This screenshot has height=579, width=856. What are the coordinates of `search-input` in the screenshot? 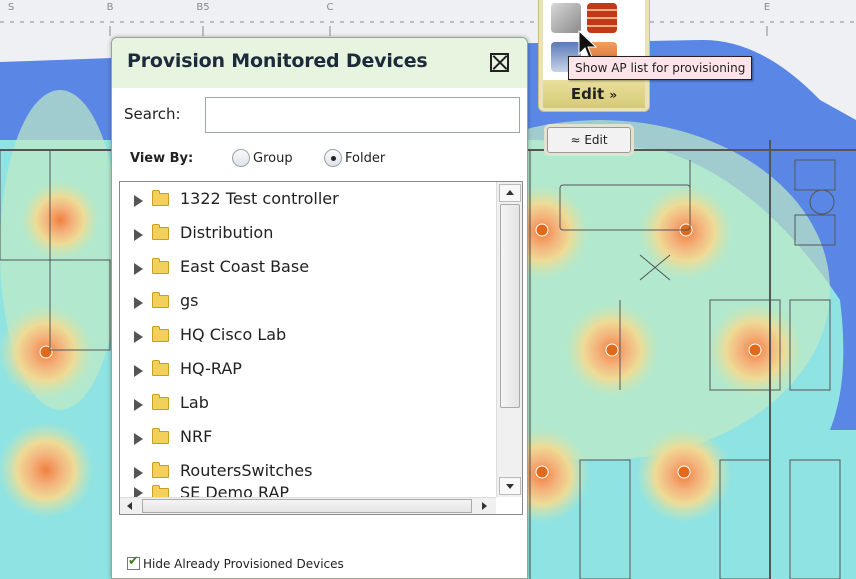 It's located at (362, 115).